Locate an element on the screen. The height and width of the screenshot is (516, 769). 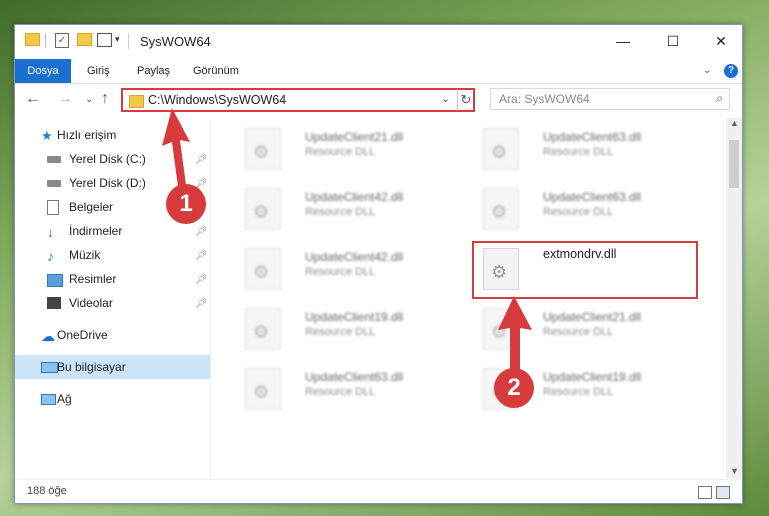
quick-access-dropdown-icon: ▾ is located at coordinates (117, 39).